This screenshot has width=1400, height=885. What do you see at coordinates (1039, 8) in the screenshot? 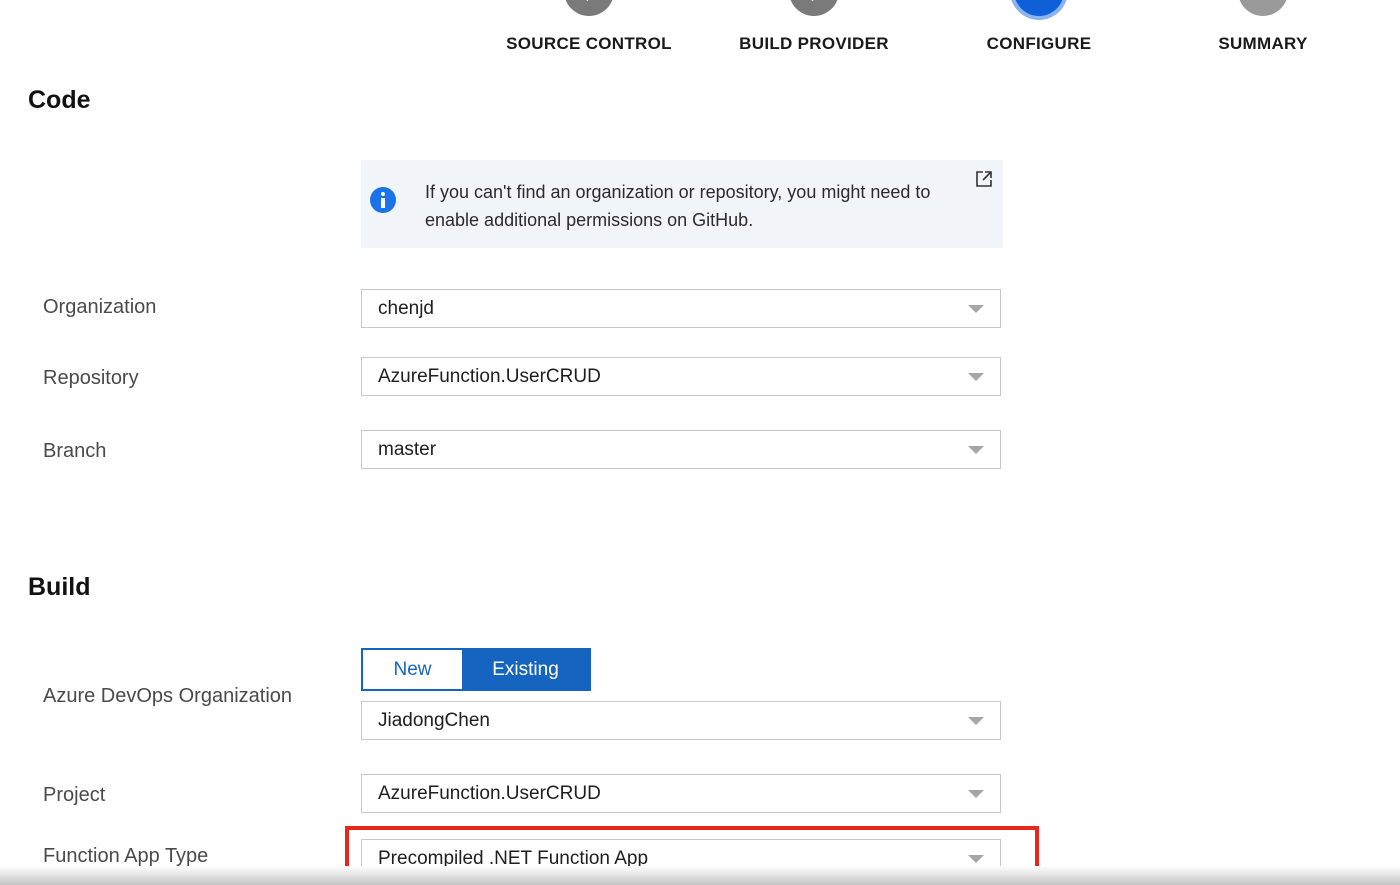
I see `current-step-icon` at bounding box center [1039, 8].